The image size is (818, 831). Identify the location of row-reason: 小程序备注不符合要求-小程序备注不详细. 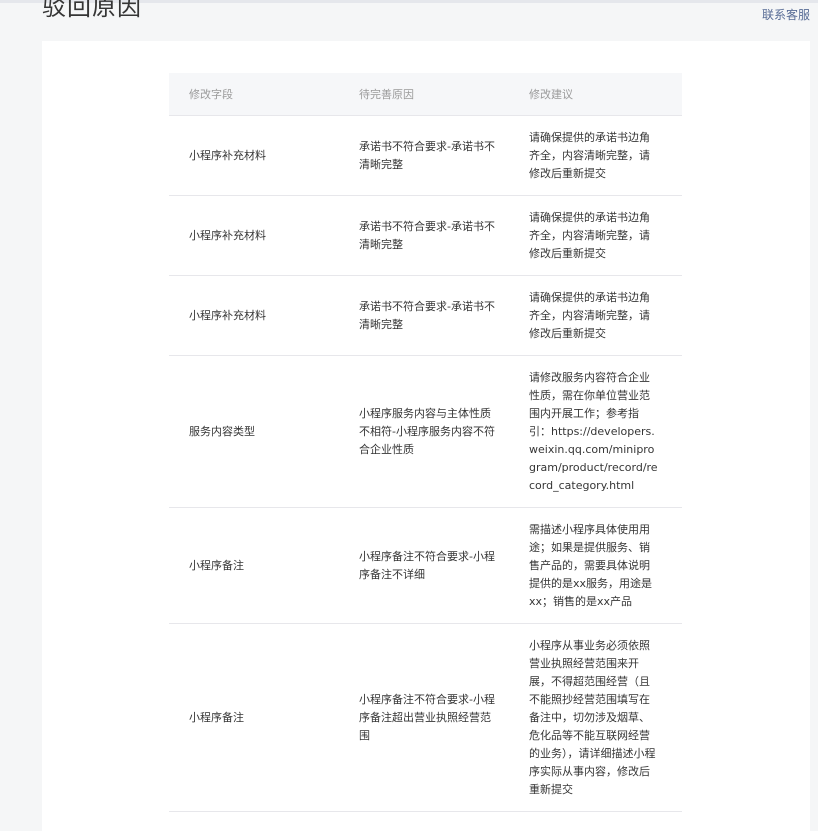
(424, 565).